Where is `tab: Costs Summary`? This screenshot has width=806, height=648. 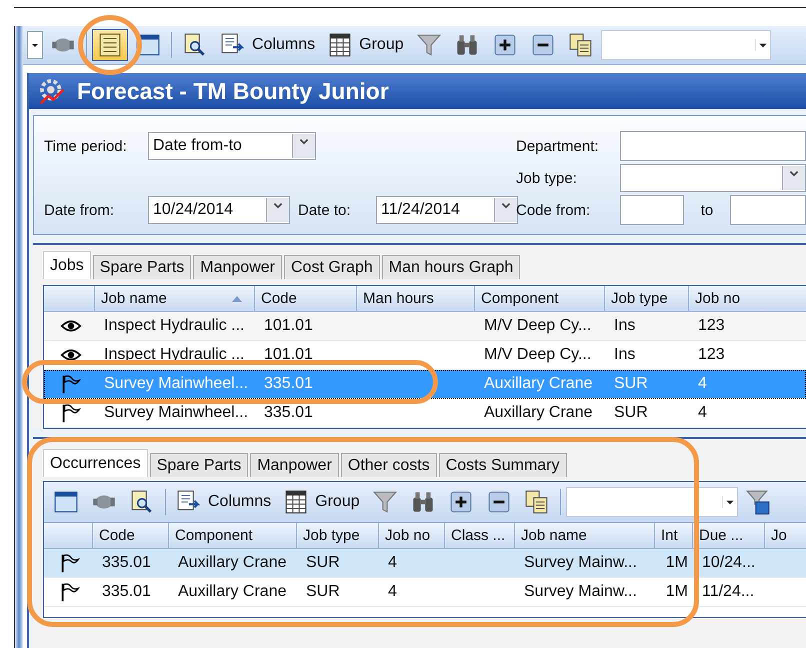
tab: Costs Summary is located at coordinates (502, 465).